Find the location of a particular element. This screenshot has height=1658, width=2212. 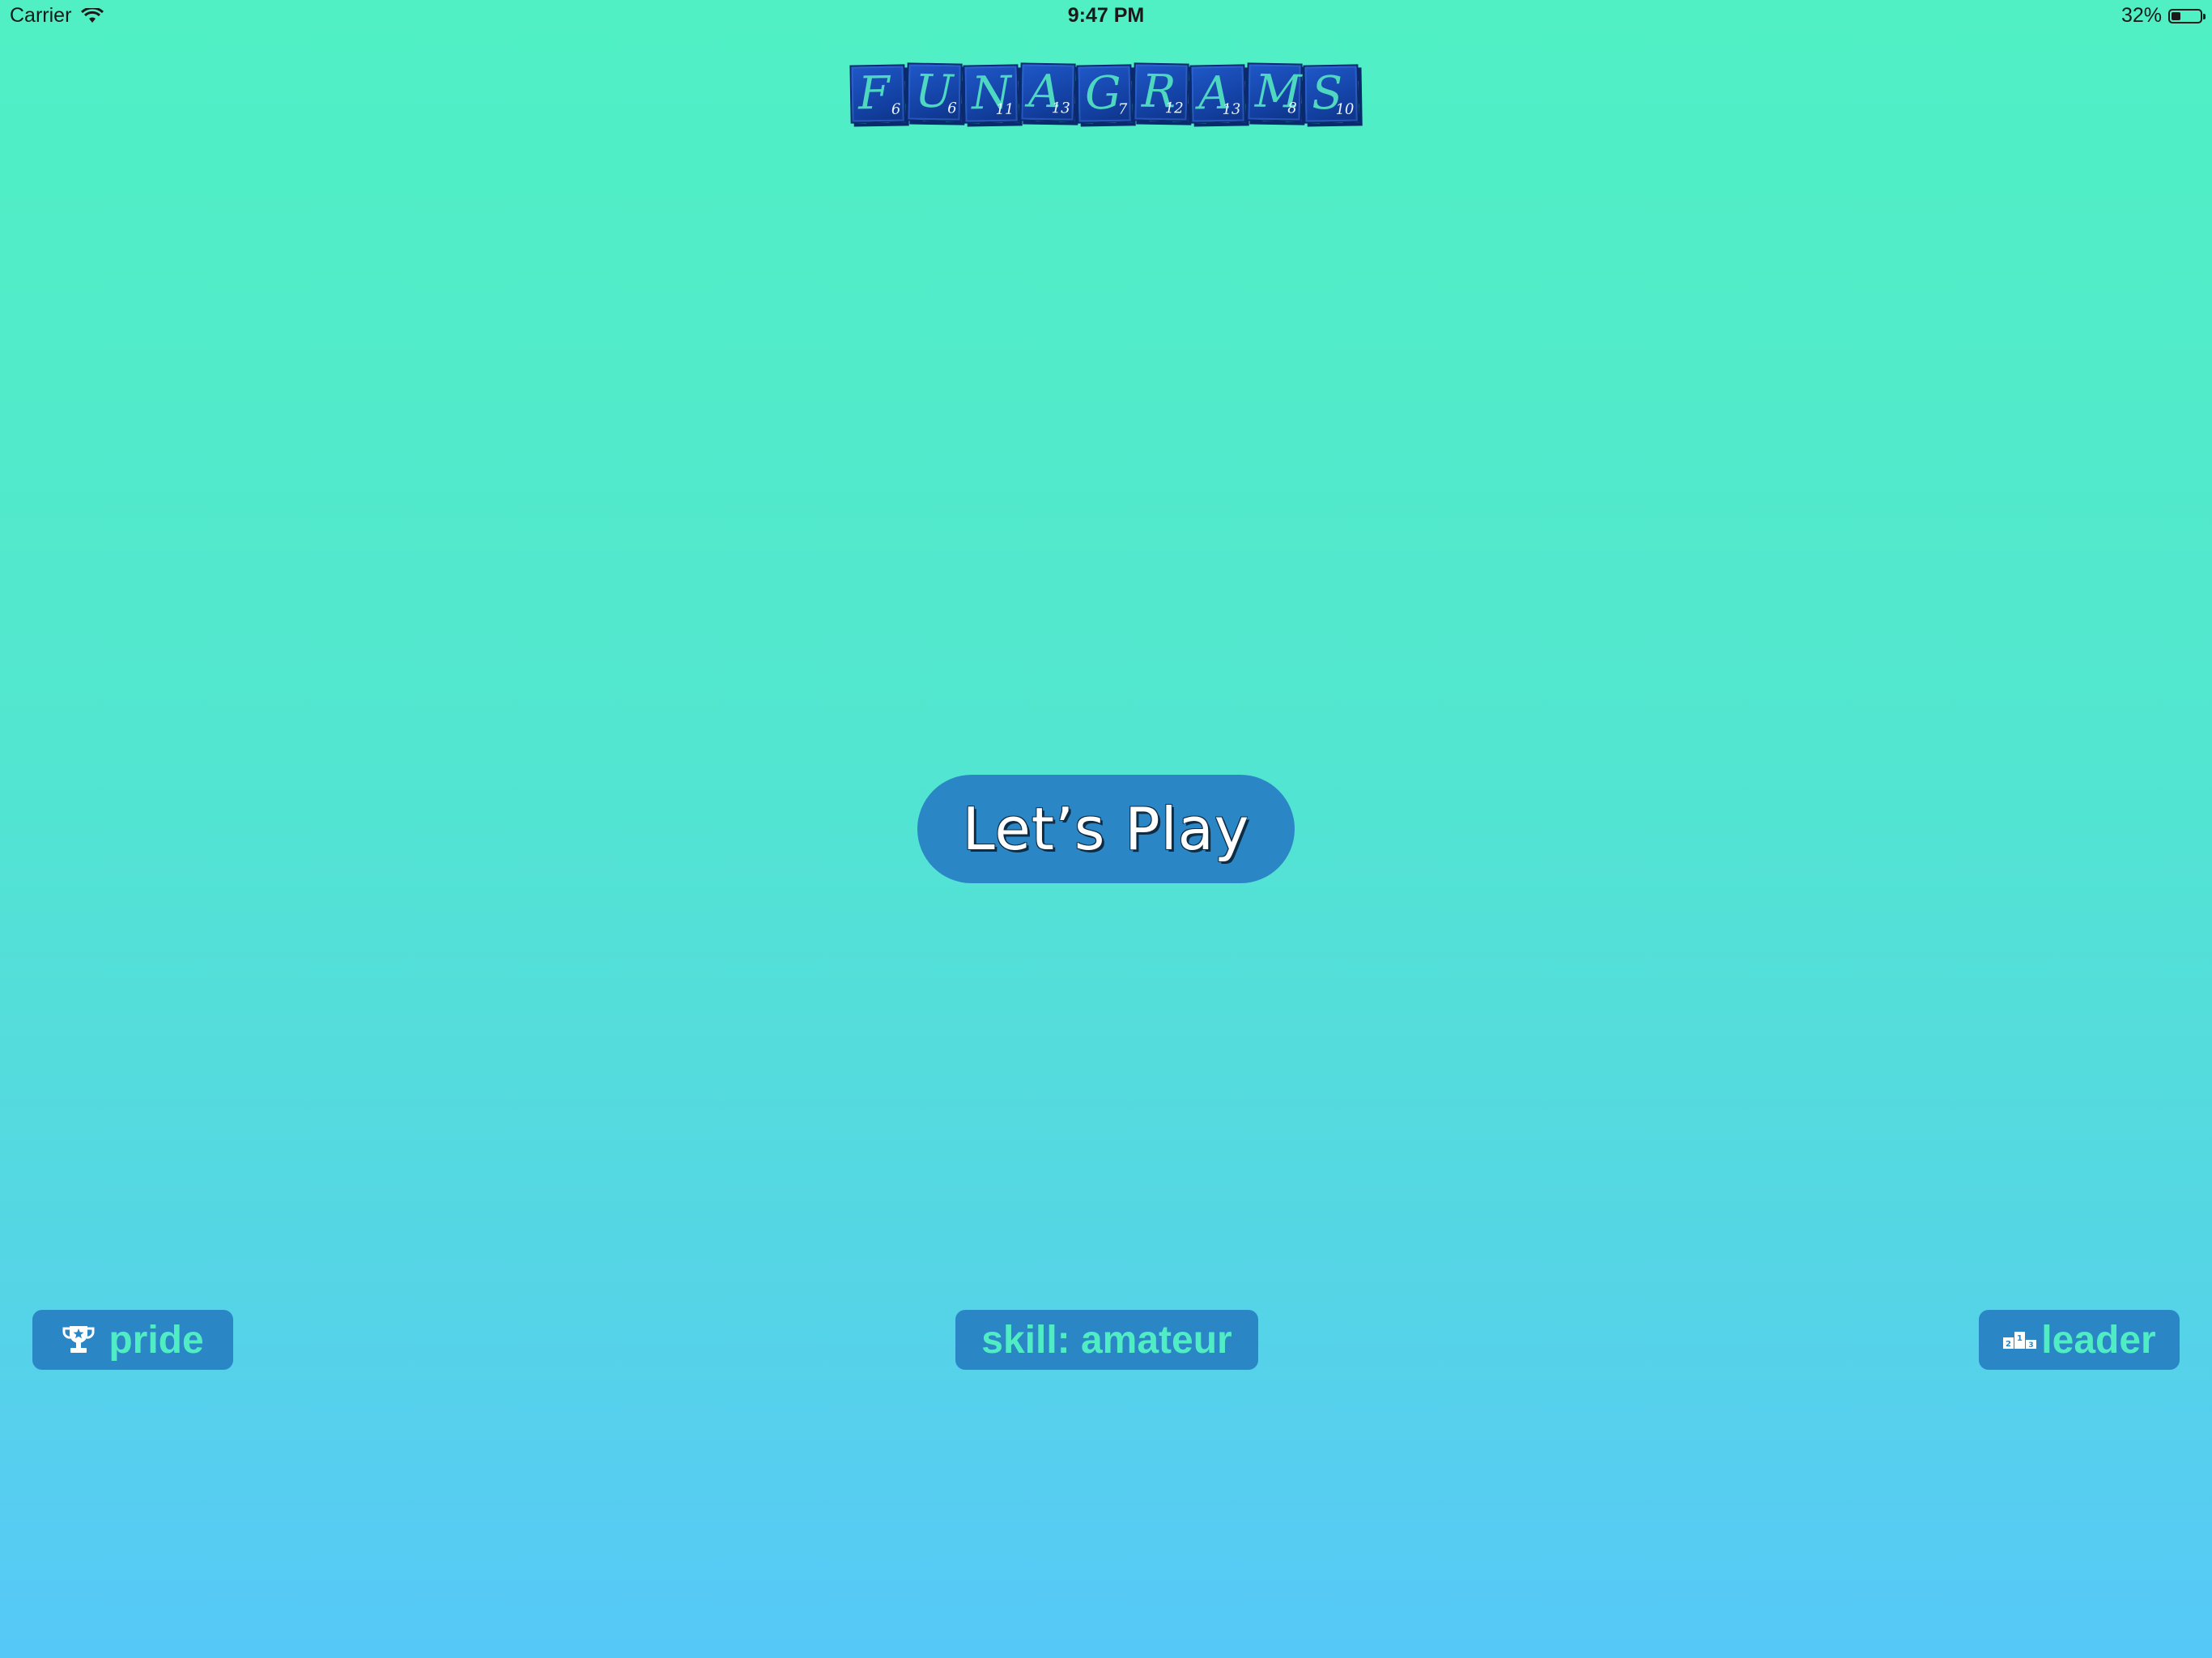

logo-tile-score: 11 is located at coordinates (1005, 109).